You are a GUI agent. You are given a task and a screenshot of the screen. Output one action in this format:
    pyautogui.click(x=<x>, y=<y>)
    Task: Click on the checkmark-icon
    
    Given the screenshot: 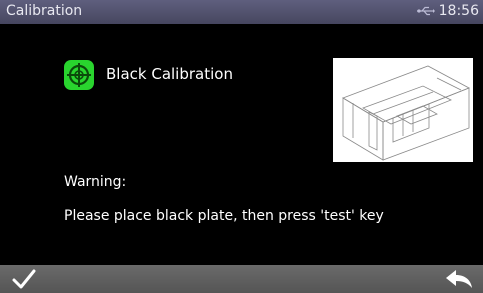 What is the action you would take?
    pyautogui.click(x=24, y=279)
    